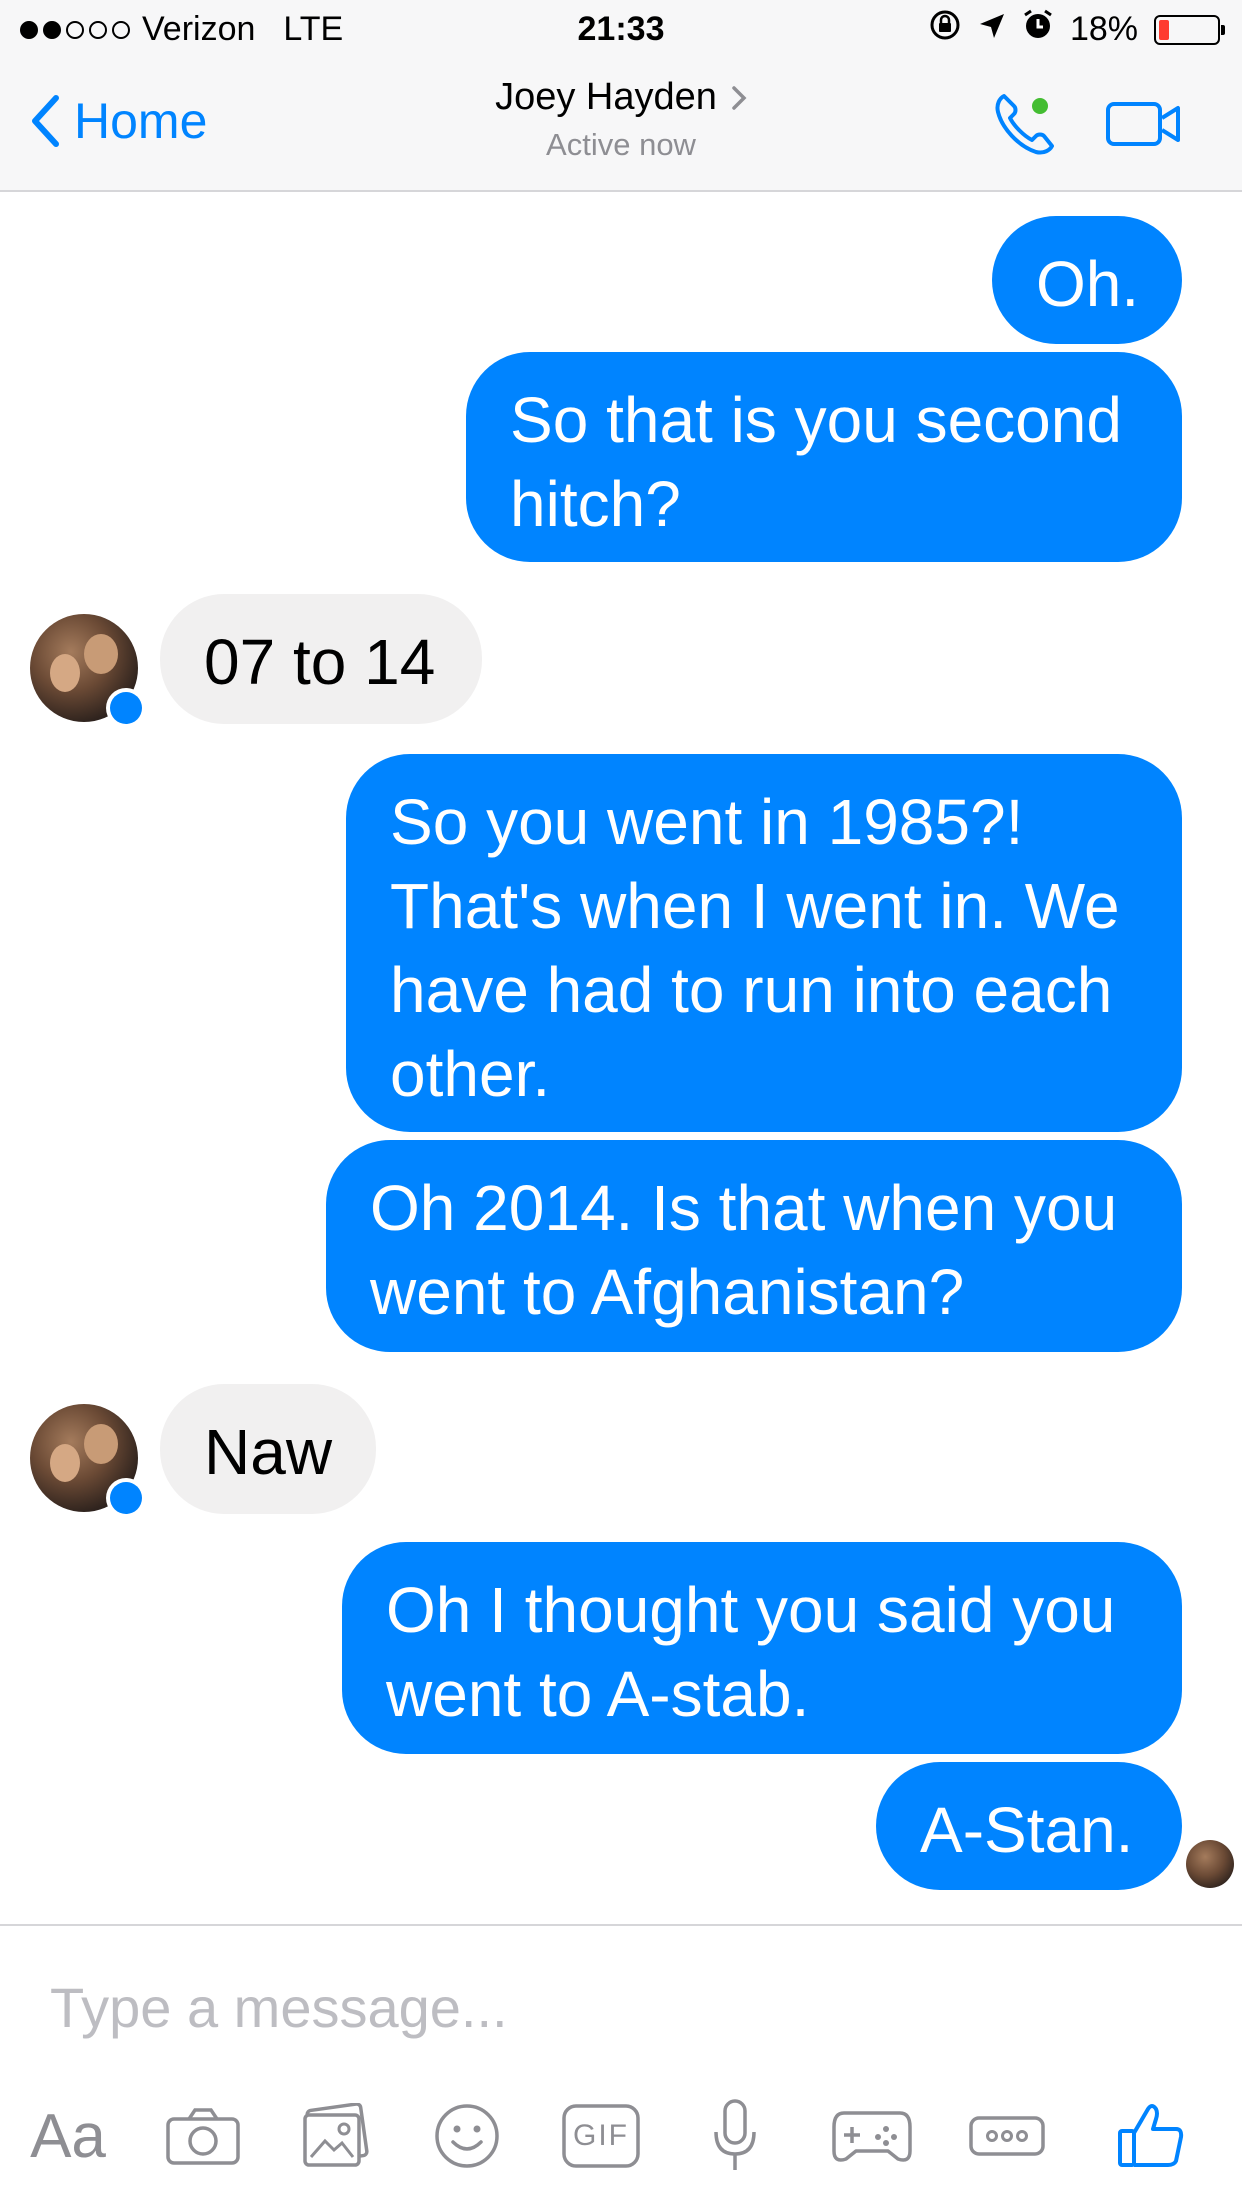 The image size is (1242, 2208). I want to click on text-format-label: Aa, so click(68, 2136).